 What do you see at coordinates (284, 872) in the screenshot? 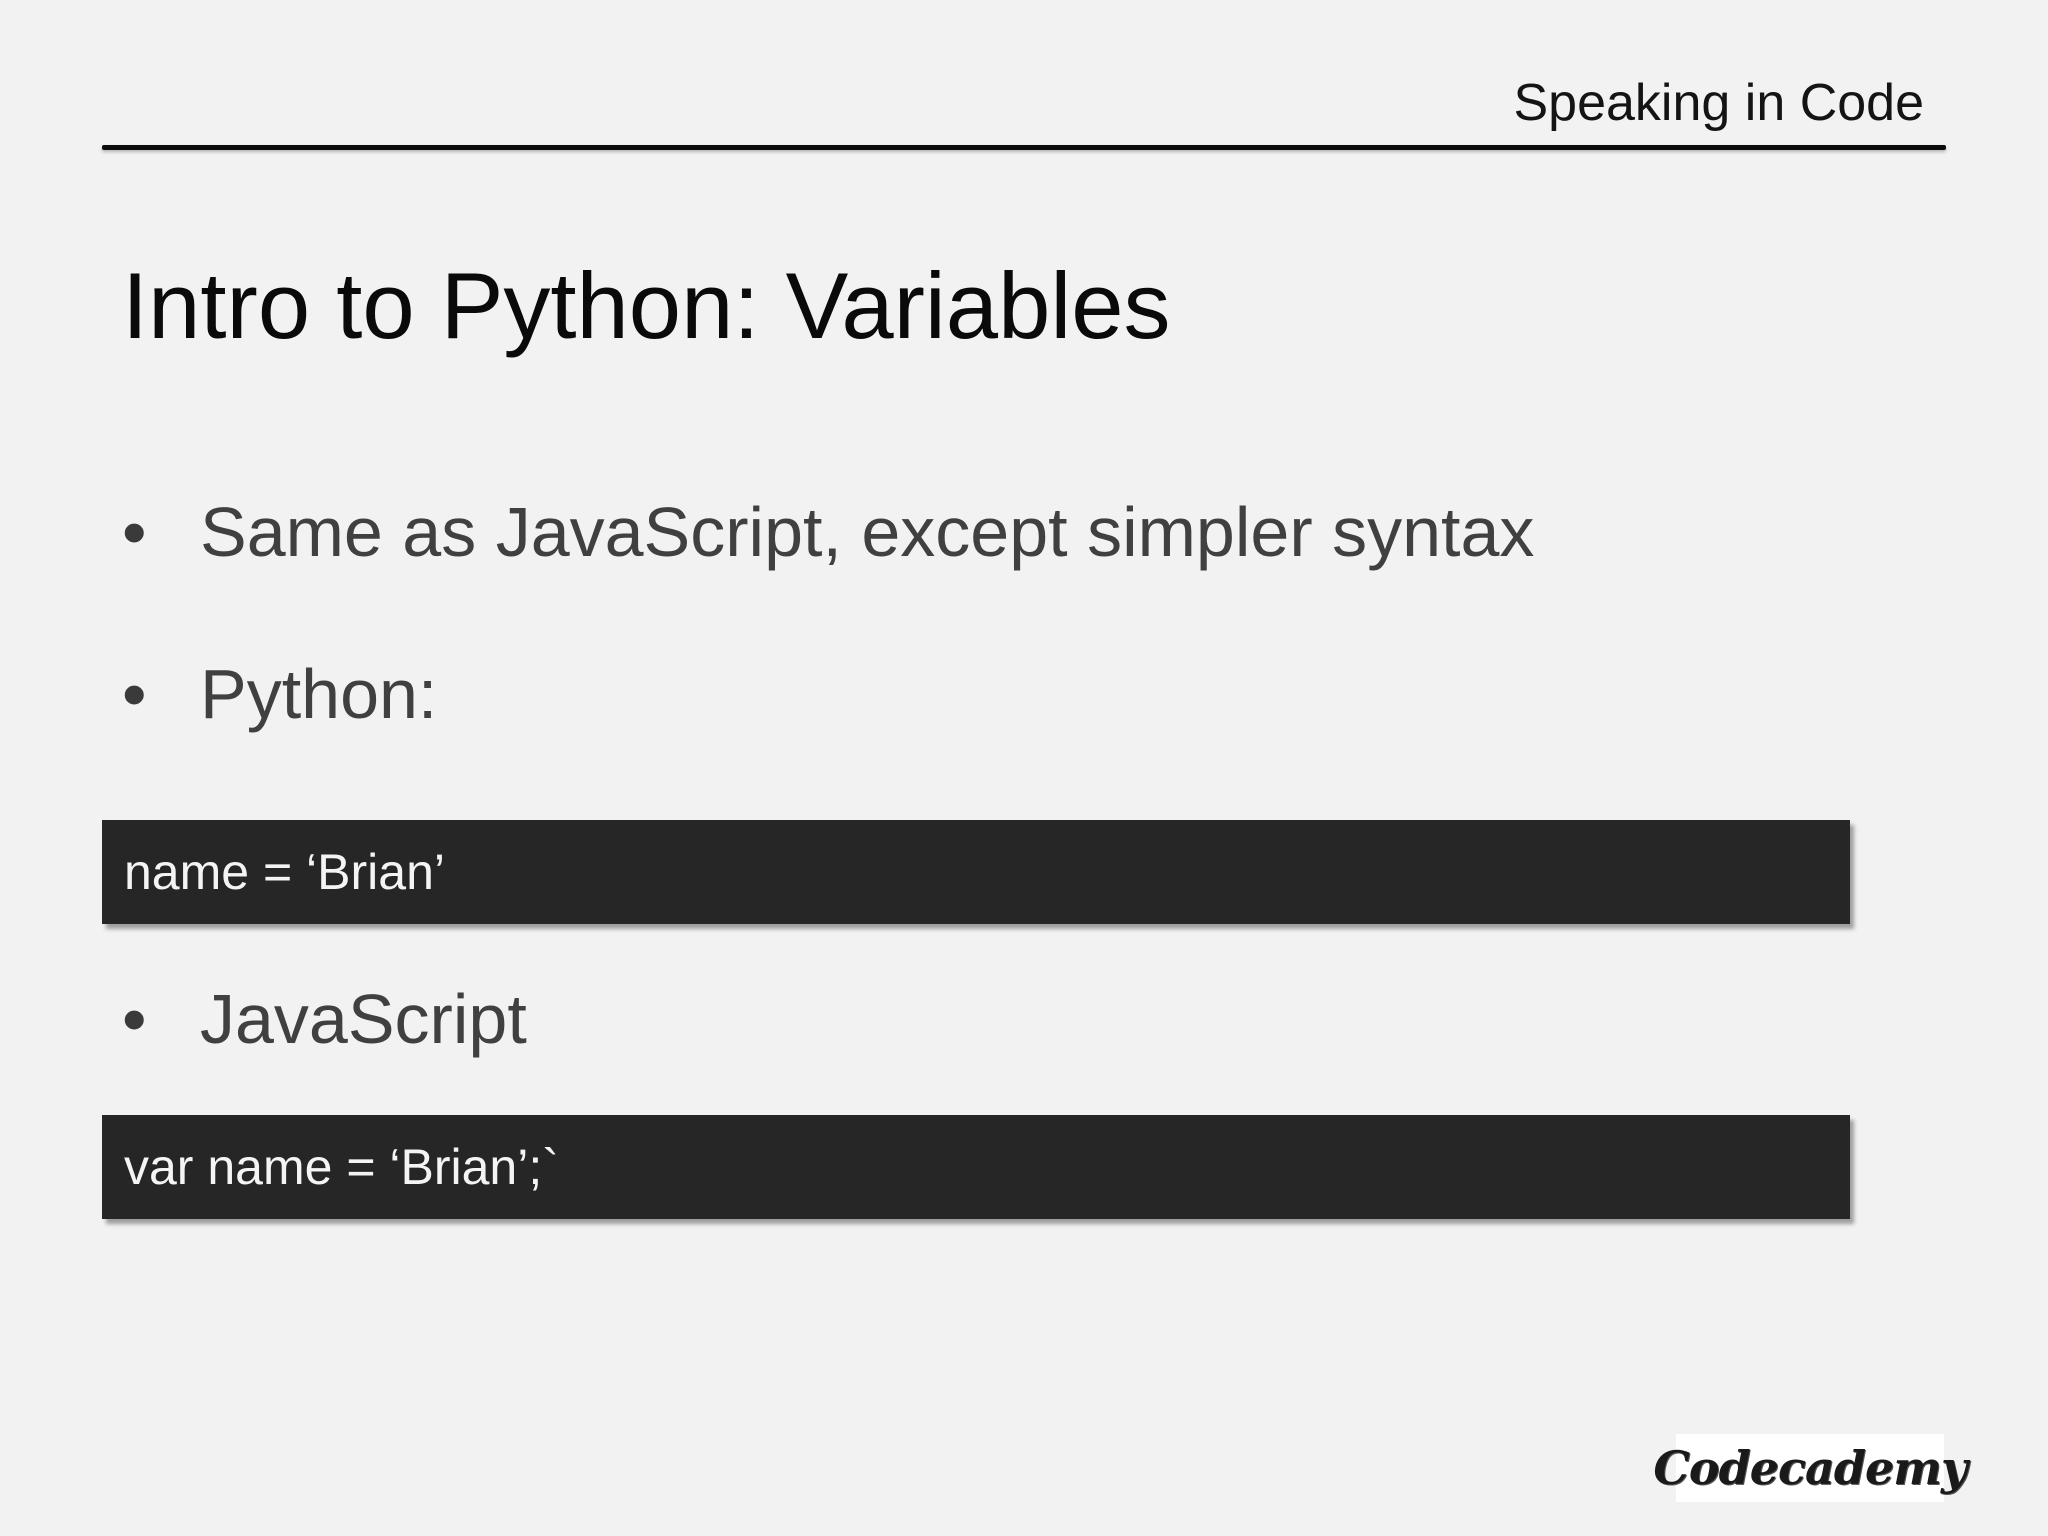
I see `code-text: name = ‘Brian’` at bounding box center [284, 872].